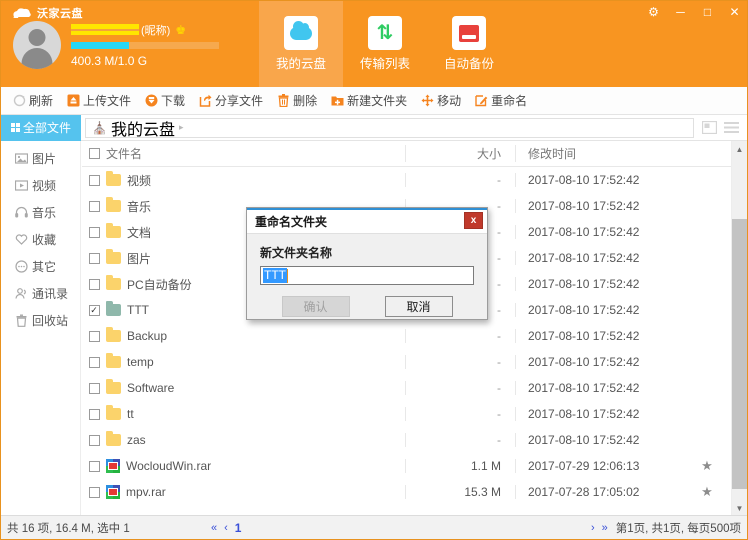 Image resolution: width=748 pixels, height=540 pixels. I want to click on window-controls: ⚙ ─ □ ✕, so click(694, 12).